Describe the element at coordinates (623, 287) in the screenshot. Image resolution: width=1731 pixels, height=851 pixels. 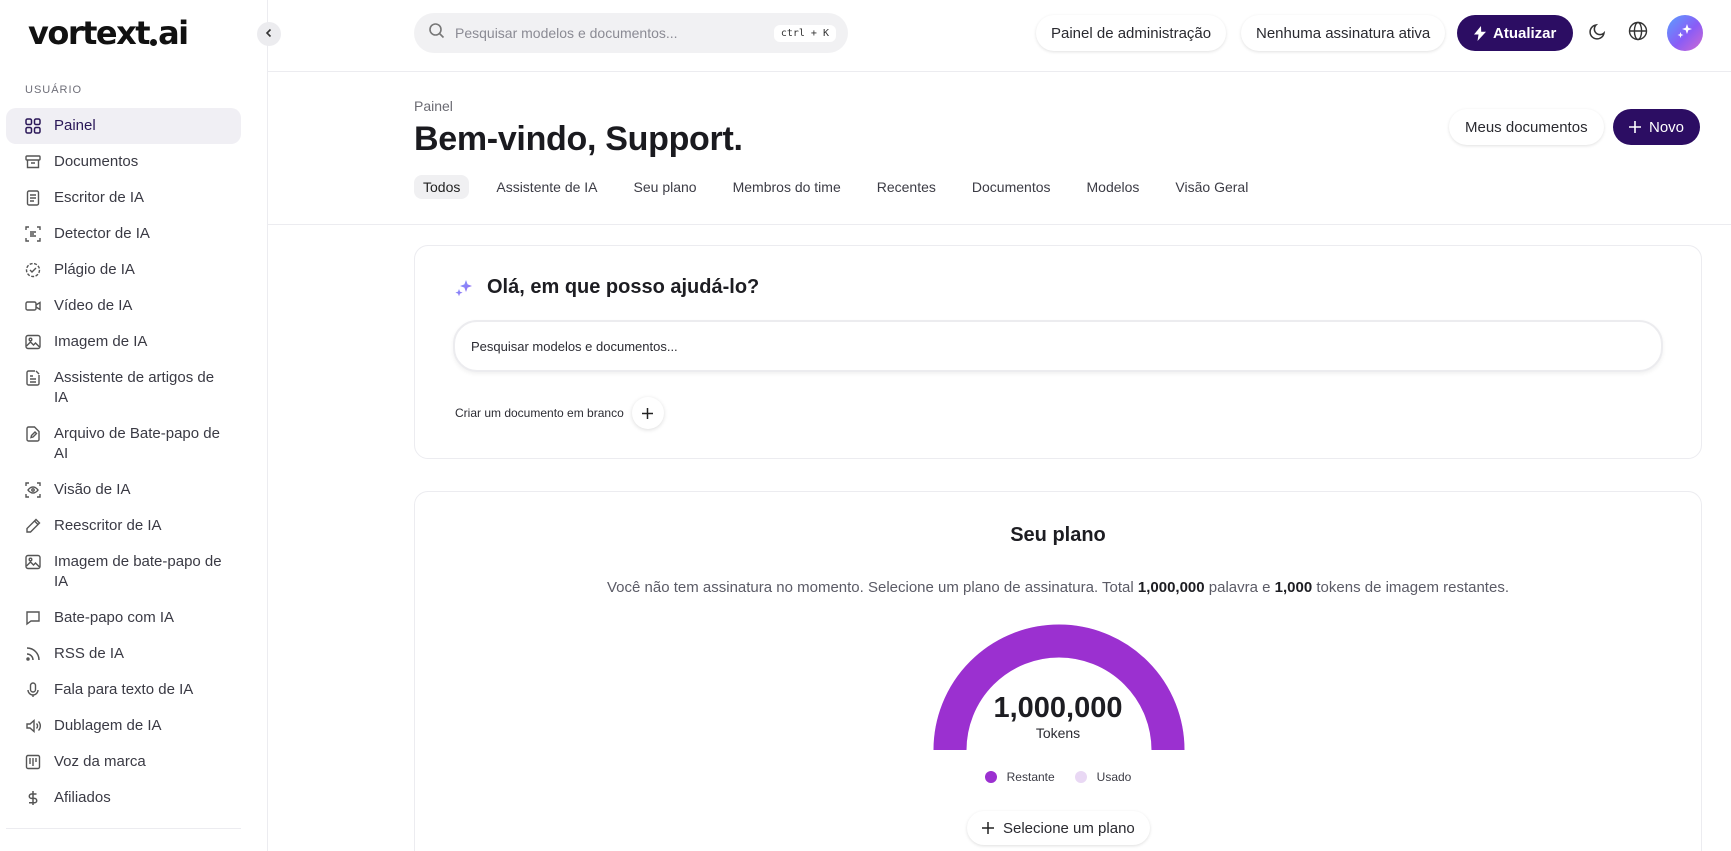
I see `assistant-title-text: Olá, em que posso ajudá-lo?` at that location.